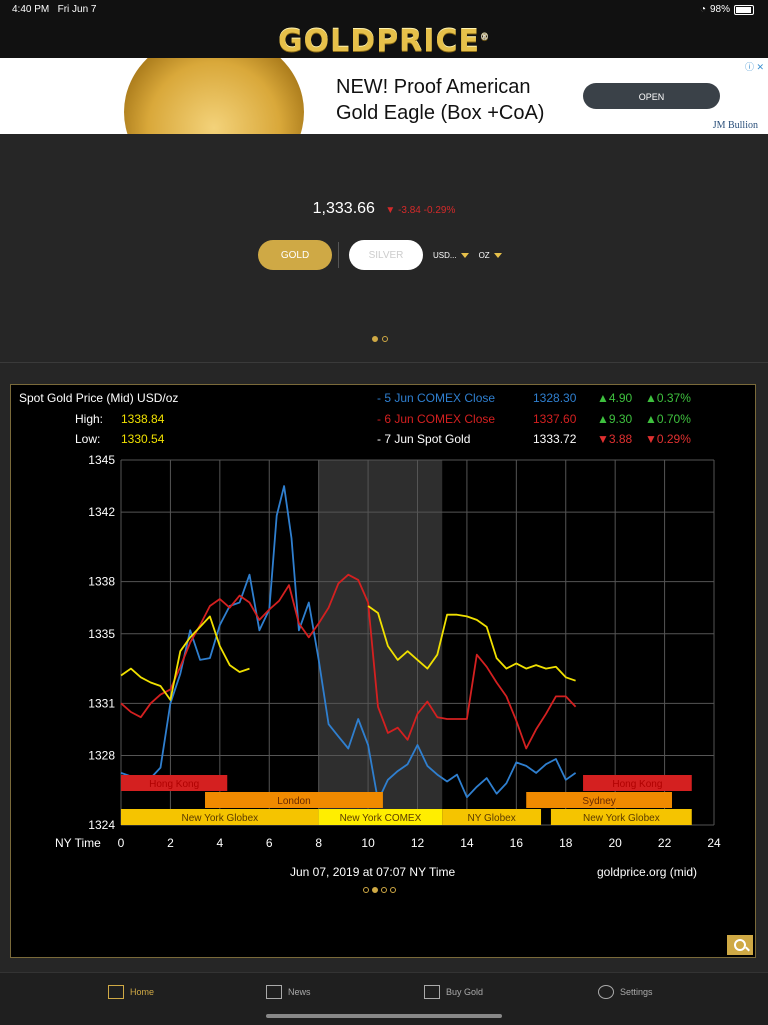  I want to click on gold-toggle-button: GOLD, so click(295, 255).